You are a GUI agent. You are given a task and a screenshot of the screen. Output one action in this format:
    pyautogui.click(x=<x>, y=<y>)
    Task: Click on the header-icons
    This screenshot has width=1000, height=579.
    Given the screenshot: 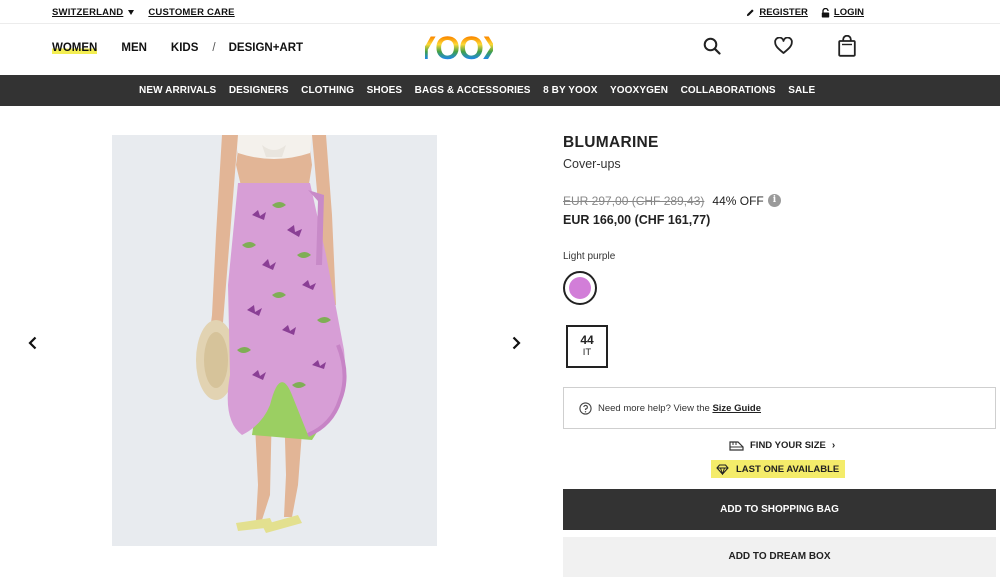 What is the action you would take?
    pyautogui.click(x=780, y=48)
    